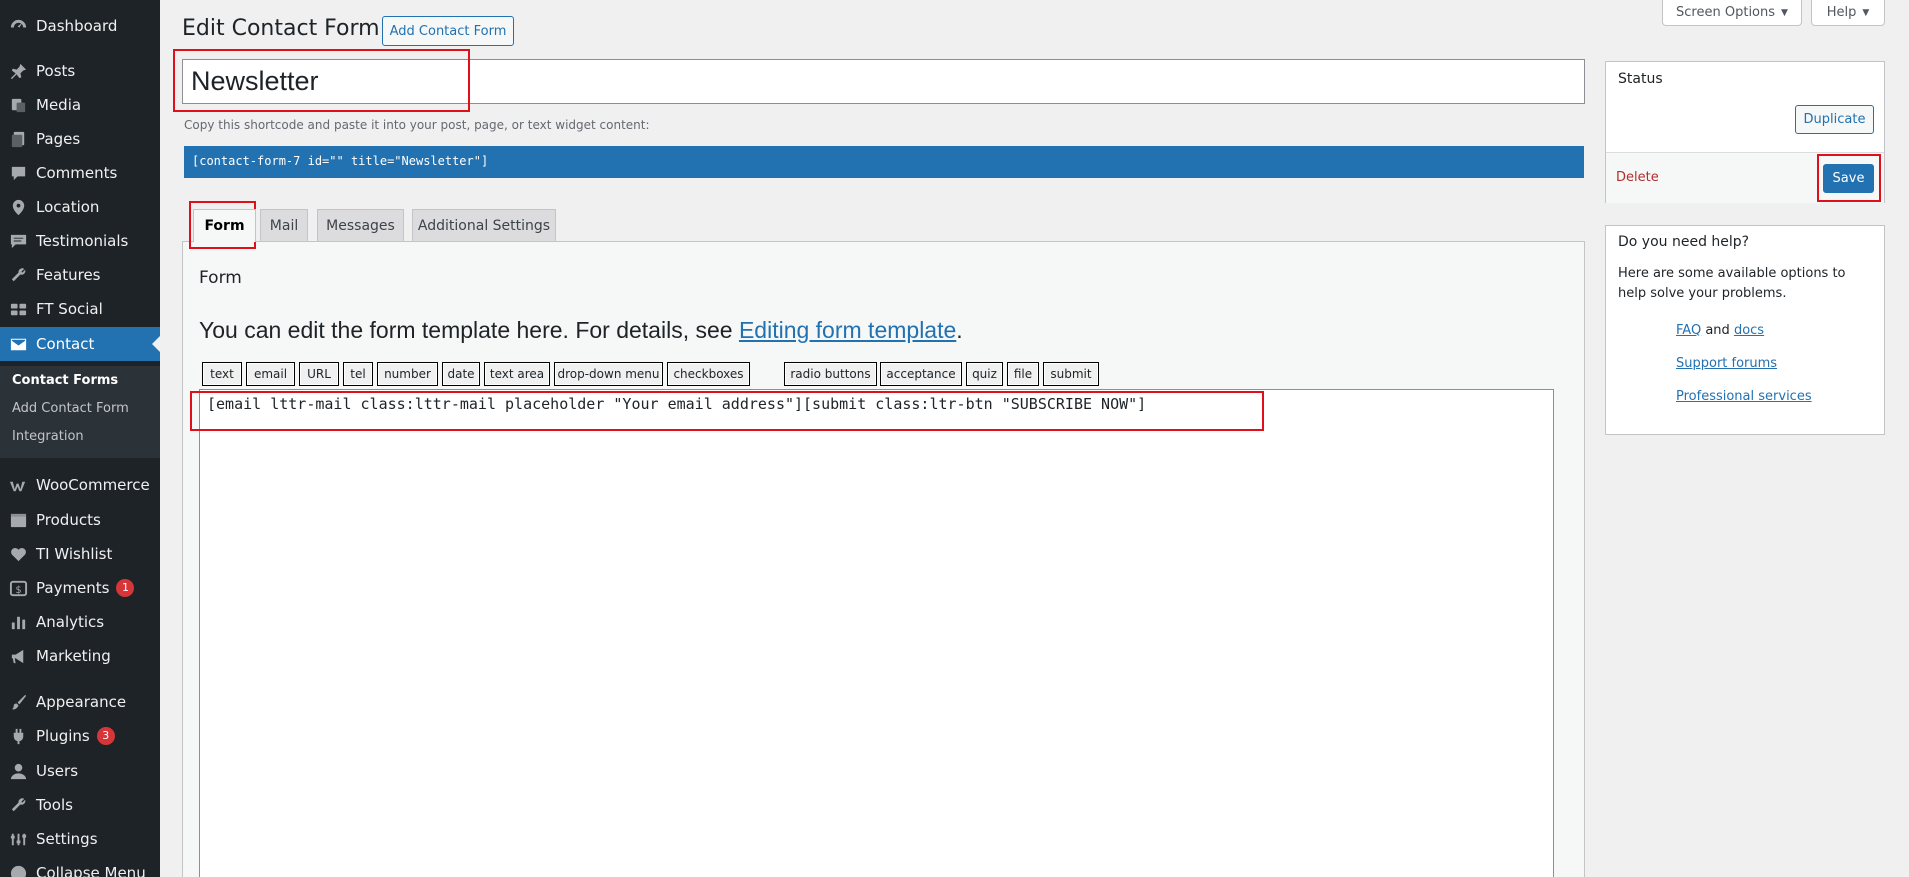 The width and height of the screenshot is (1909, 877). What do you see at coordinates (360, 225) in the screenshot?
I see `tab-messages: Messages` at bounding box center [360, 225].